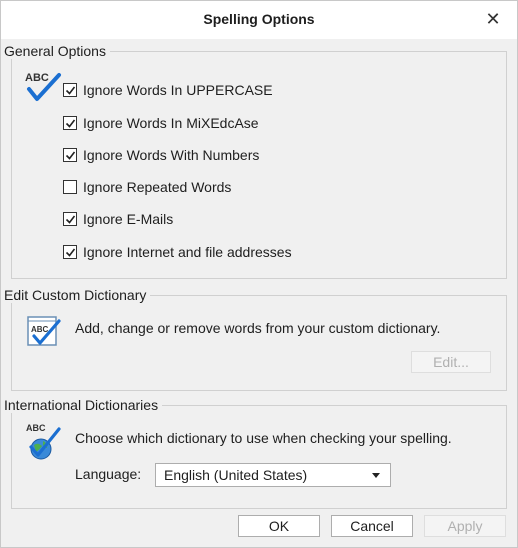 The image size is (518, 548). What do you see at coordinates (187, 252) in the screenshot?
I see `option-label: Ignore Internet and file addresses` at bounding box center [187, 252].